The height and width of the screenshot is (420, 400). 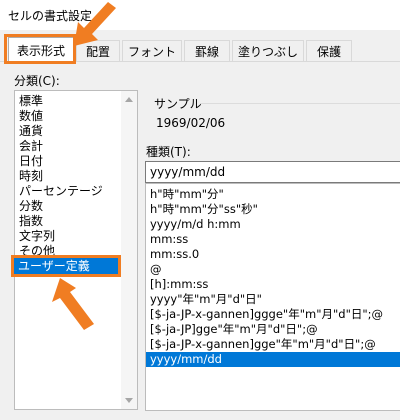 I want to click on title-bar: セルの書式設定, so click(x=200, y=15).